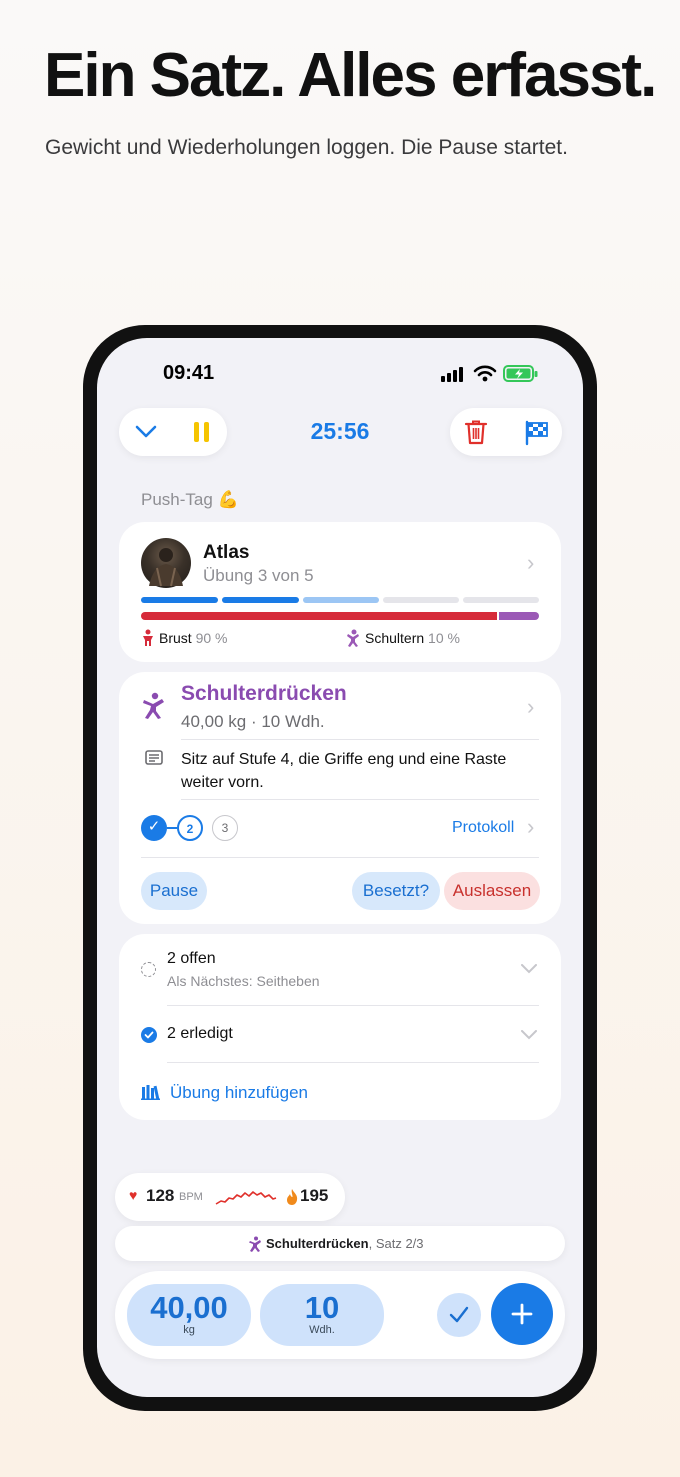 The image size is (680, 1477). I want to click on reps-unit: Wdh., so click(322, 1330).